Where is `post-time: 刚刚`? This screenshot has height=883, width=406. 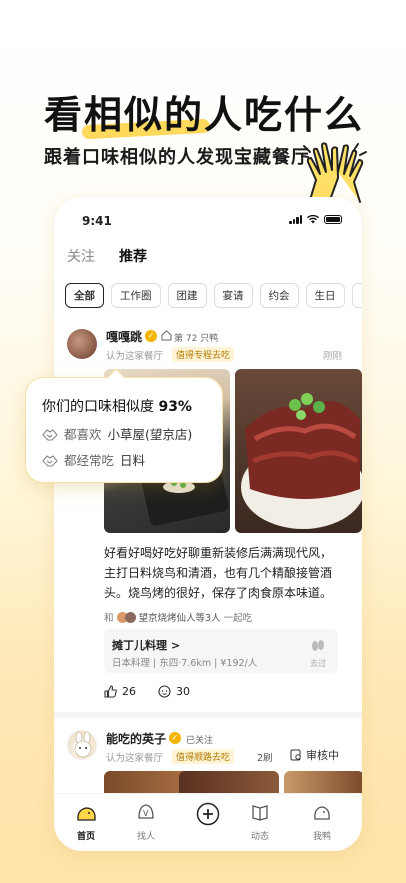 post-time: 刚刚 is located at coordinates (332, 356).